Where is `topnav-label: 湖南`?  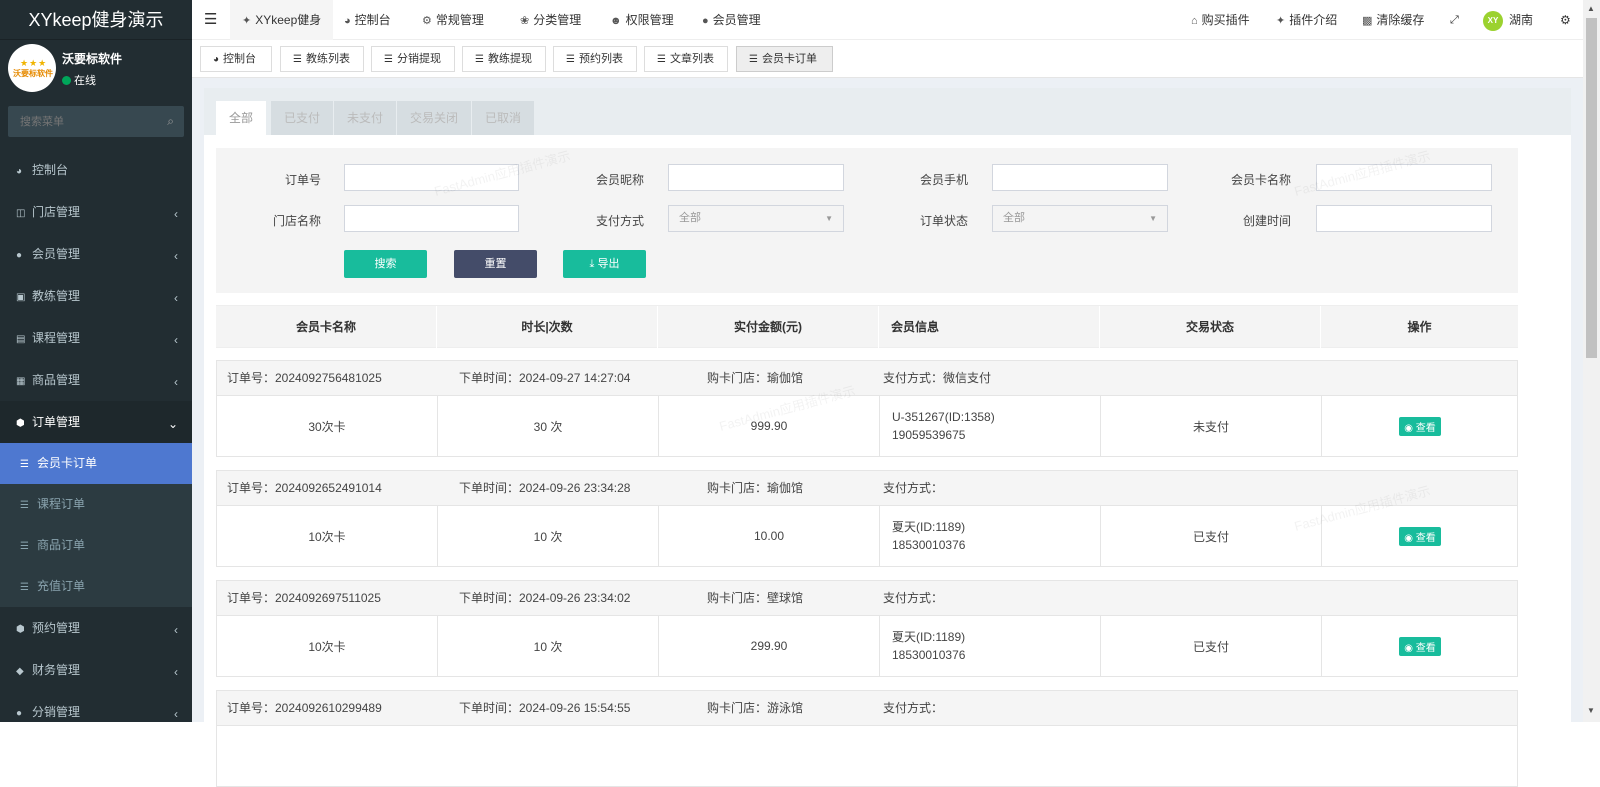
topnav-label: 湖南 is located at coordinates (1521, 20).